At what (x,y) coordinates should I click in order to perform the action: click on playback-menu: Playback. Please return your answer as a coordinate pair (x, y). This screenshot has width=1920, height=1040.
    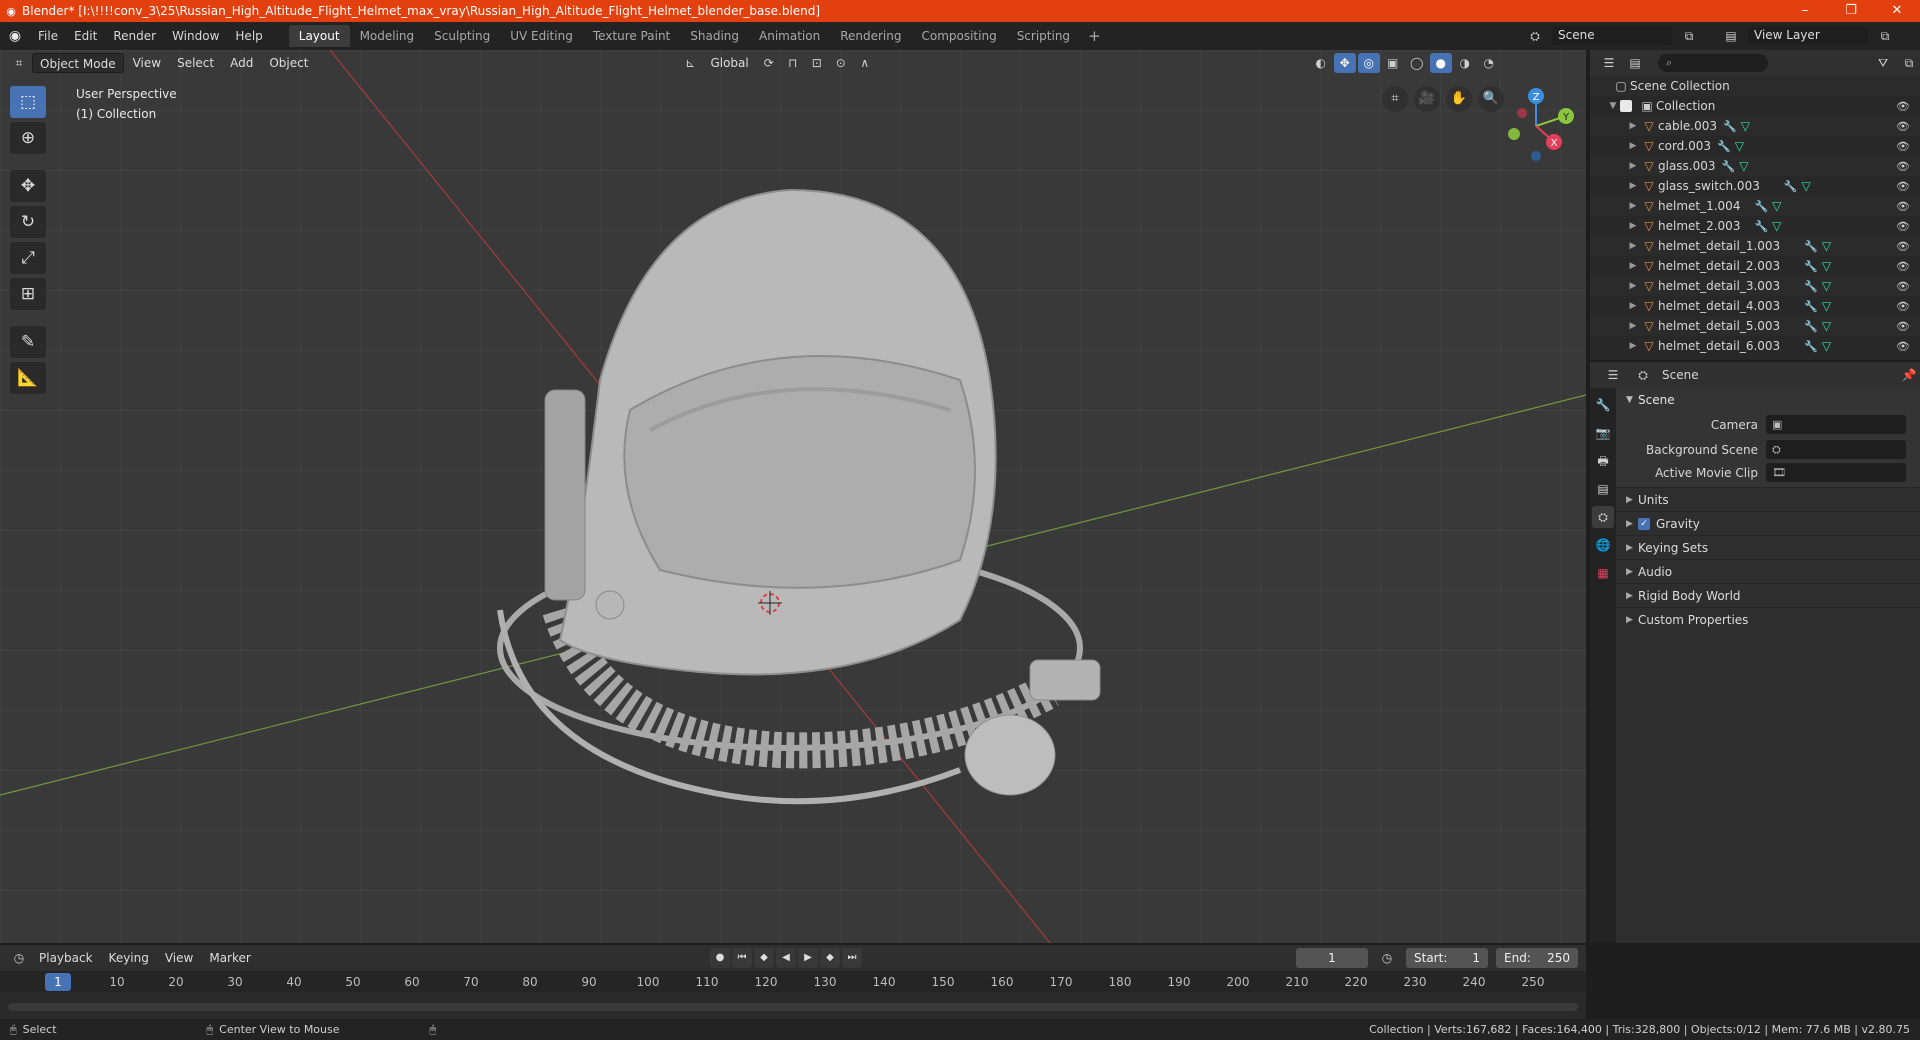
    Looking at the image, I should click on (66, 958).